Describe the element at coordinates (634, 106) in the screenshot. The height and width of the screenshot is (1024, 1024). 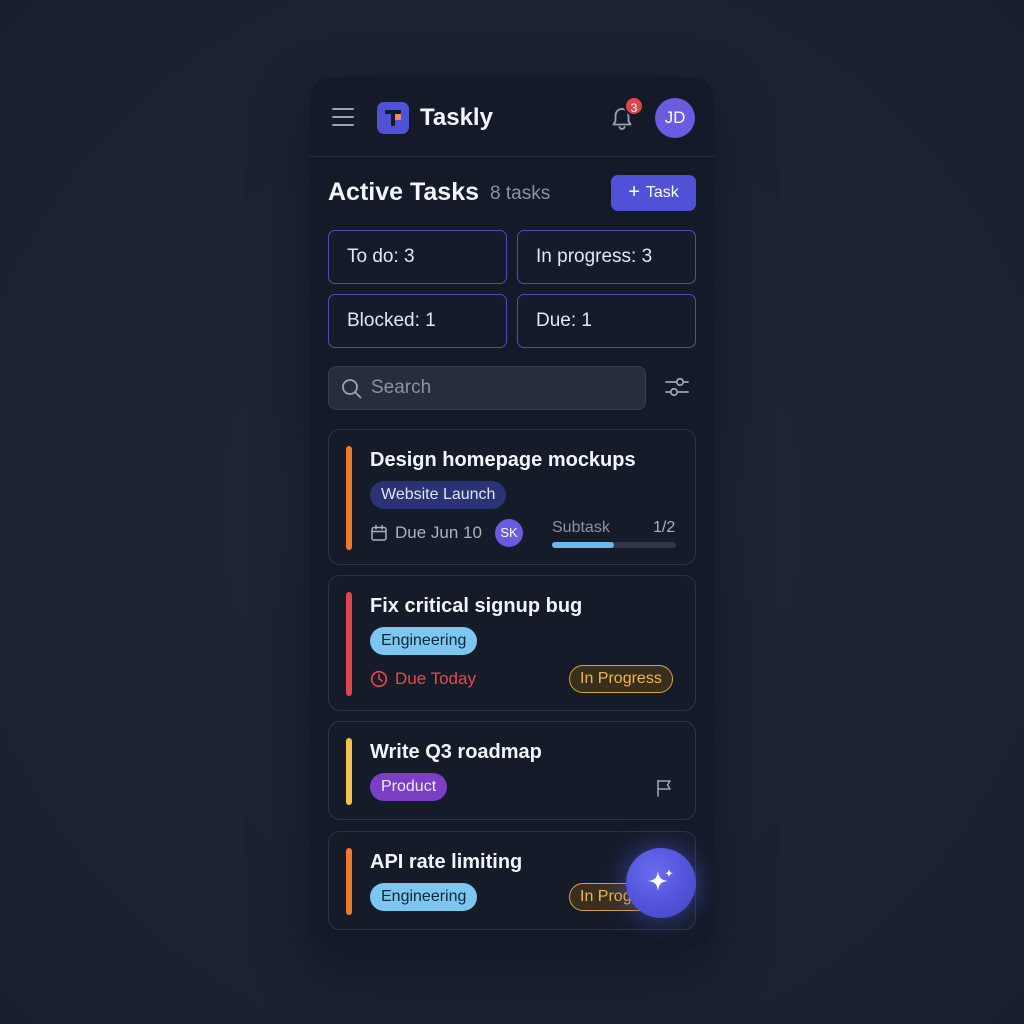
I see `notification-badge: 3` at that location.